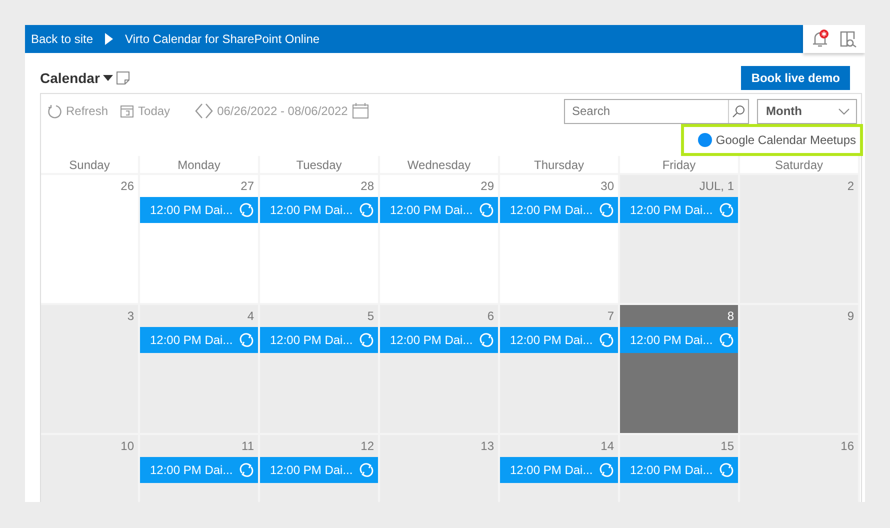  What do you see at coordinates (367, 446) in the screenshot?
I see `day-number: 12` at bounding box center [367, 446].